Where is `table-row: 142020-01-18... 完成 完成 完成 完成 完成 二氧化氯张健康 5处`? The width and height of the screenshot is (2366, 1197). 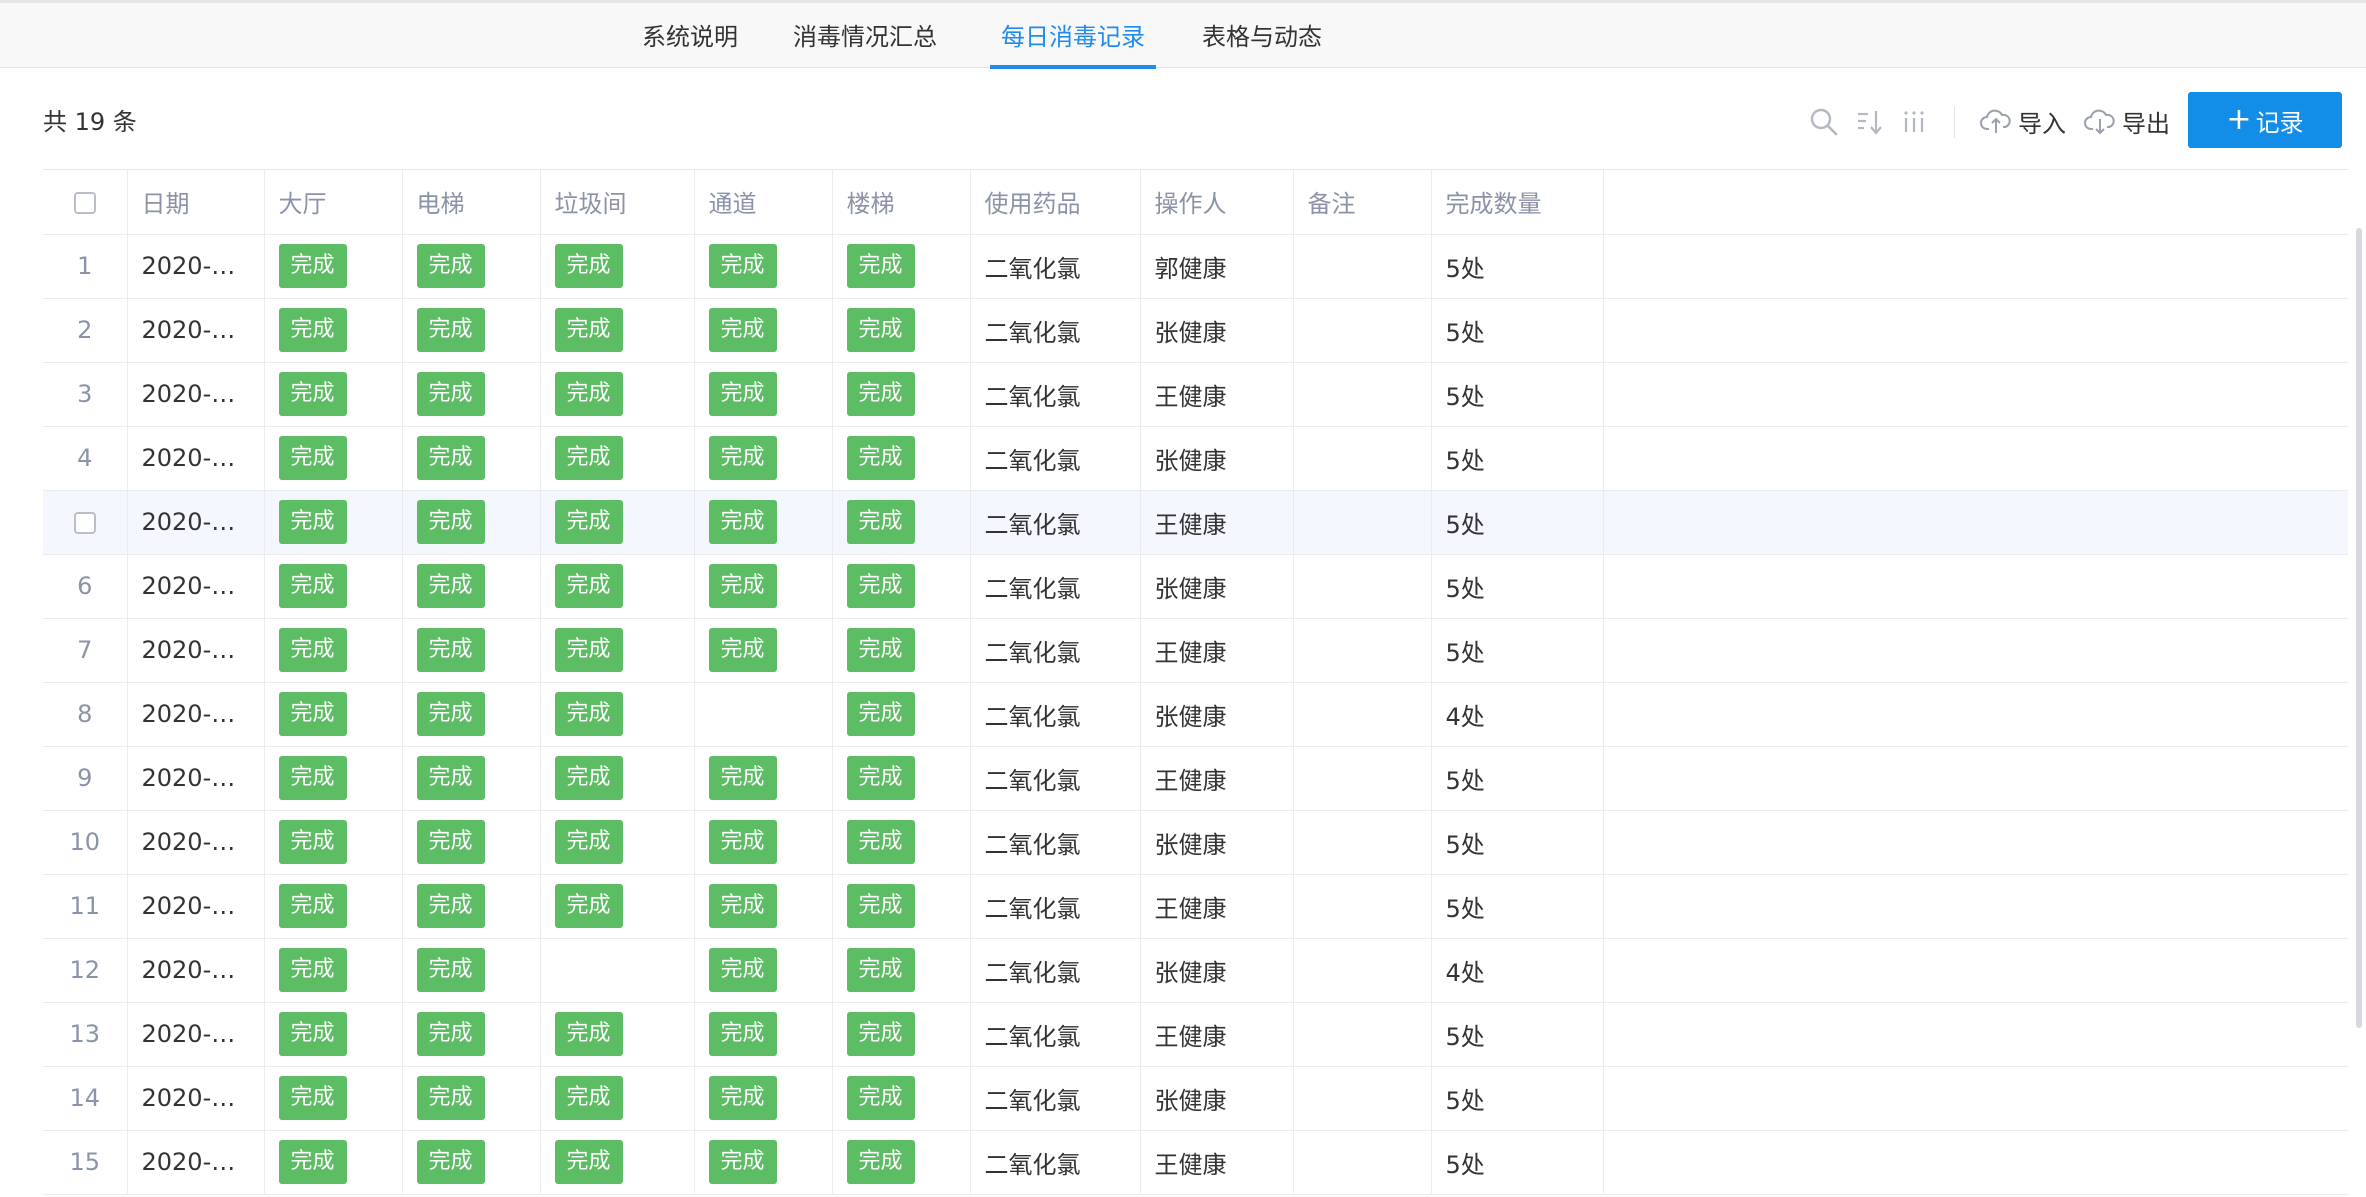 table-row: 142020-01-18... 完成 完成 完成 完成 完成 二氧化氯张健康 5处 is located at coordinates (1195, 1098).